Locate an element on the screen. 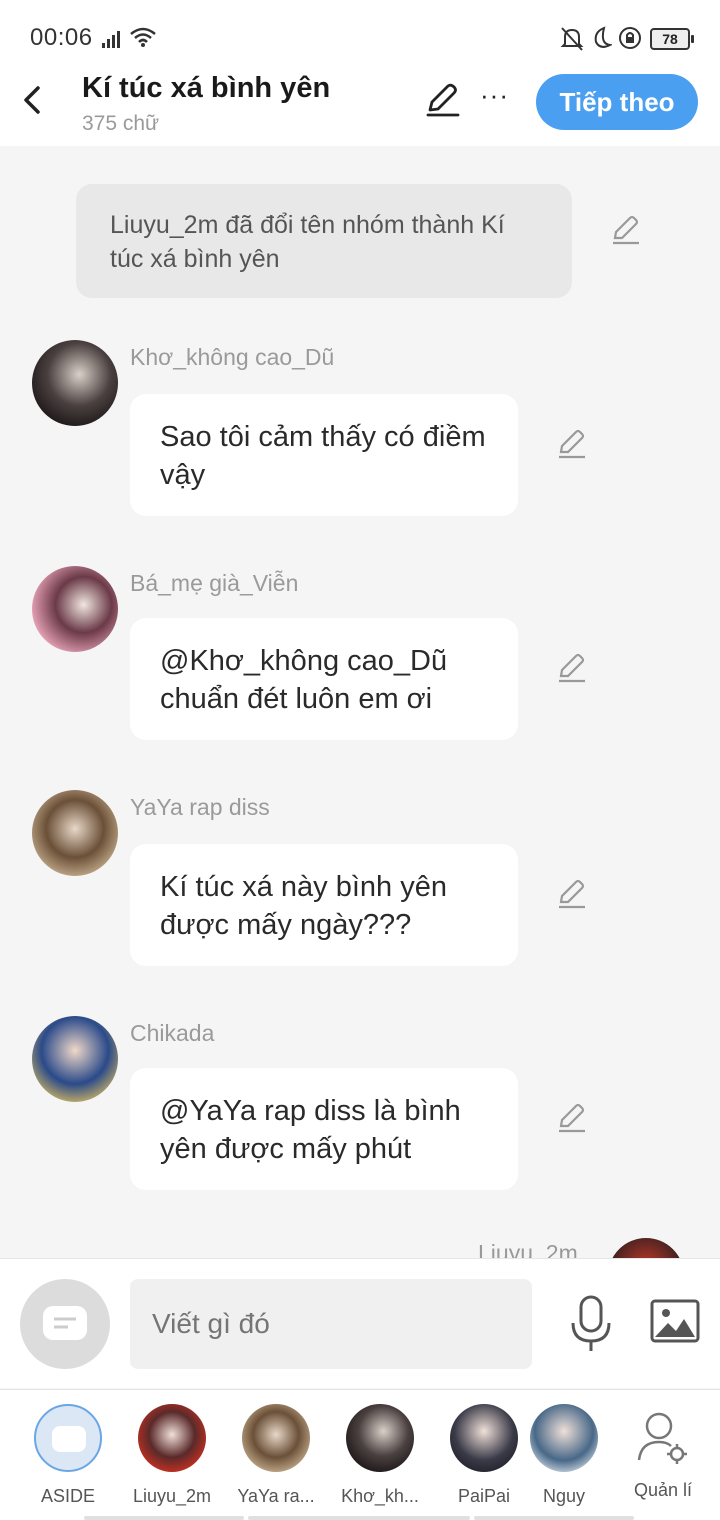 Image resolution: width=720 pixels, height=1520 pixels. edit-title-icon is located at coordinates (443, 100).